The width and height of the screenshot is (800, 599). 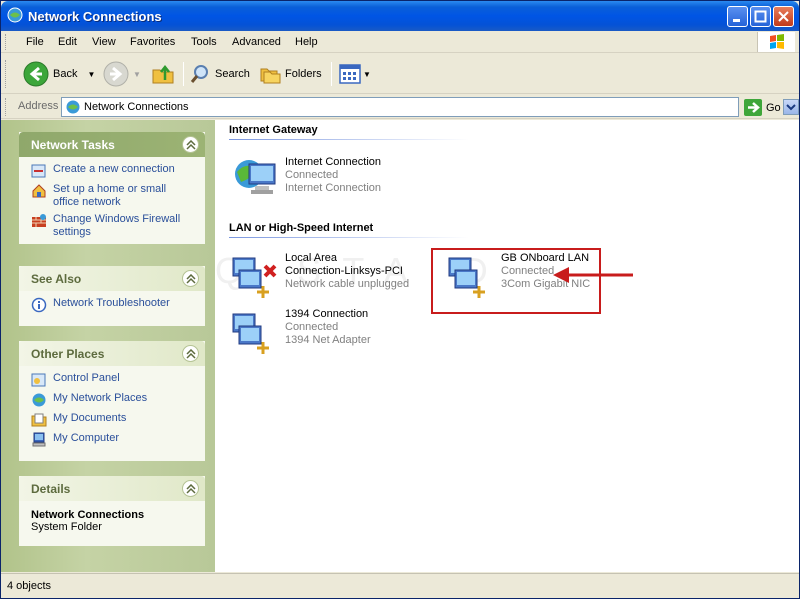 I want to click on address-field: Network Connections, so click(x=430, y=107).